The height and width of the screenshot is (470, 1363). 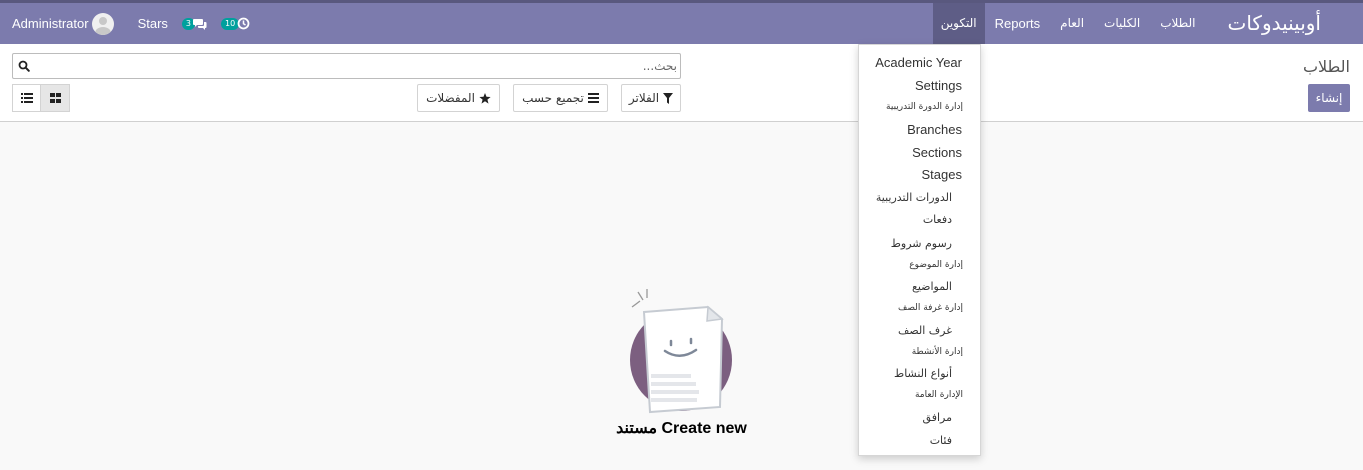 What do you see at coordinates (918, 62) in the screenshot?
I see `dropdown-item-academic-year: Academic Year` at bounding box center [918, 62].